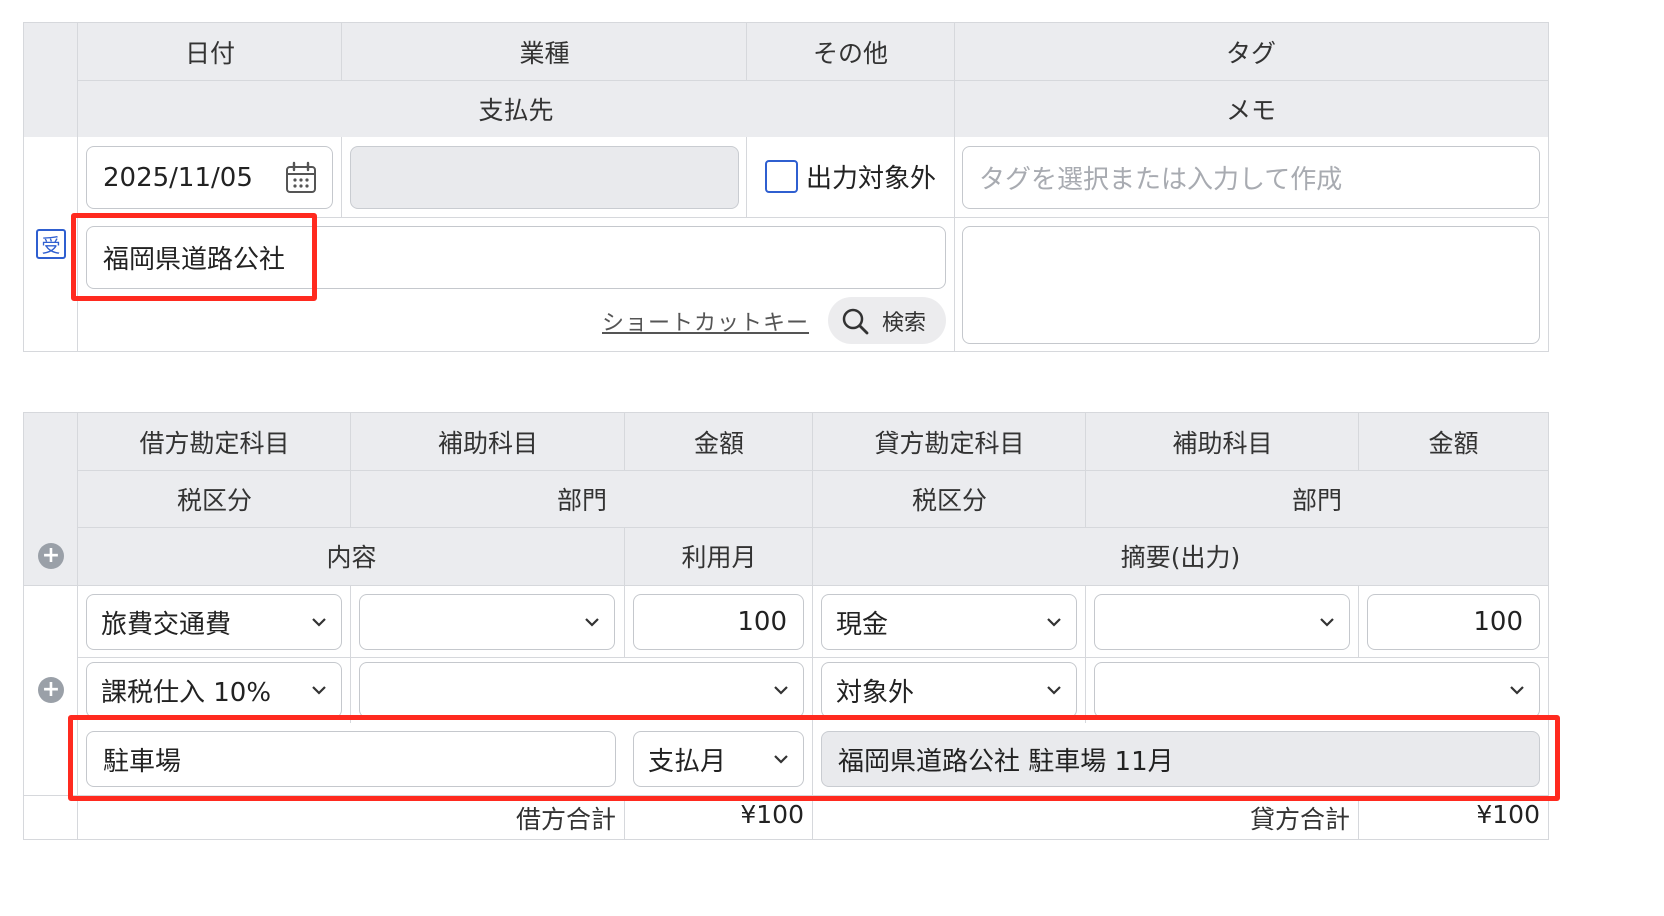 This screenshot has width=1664, height=916. I want to click on header-tag: タグ, so click(1250, 53).